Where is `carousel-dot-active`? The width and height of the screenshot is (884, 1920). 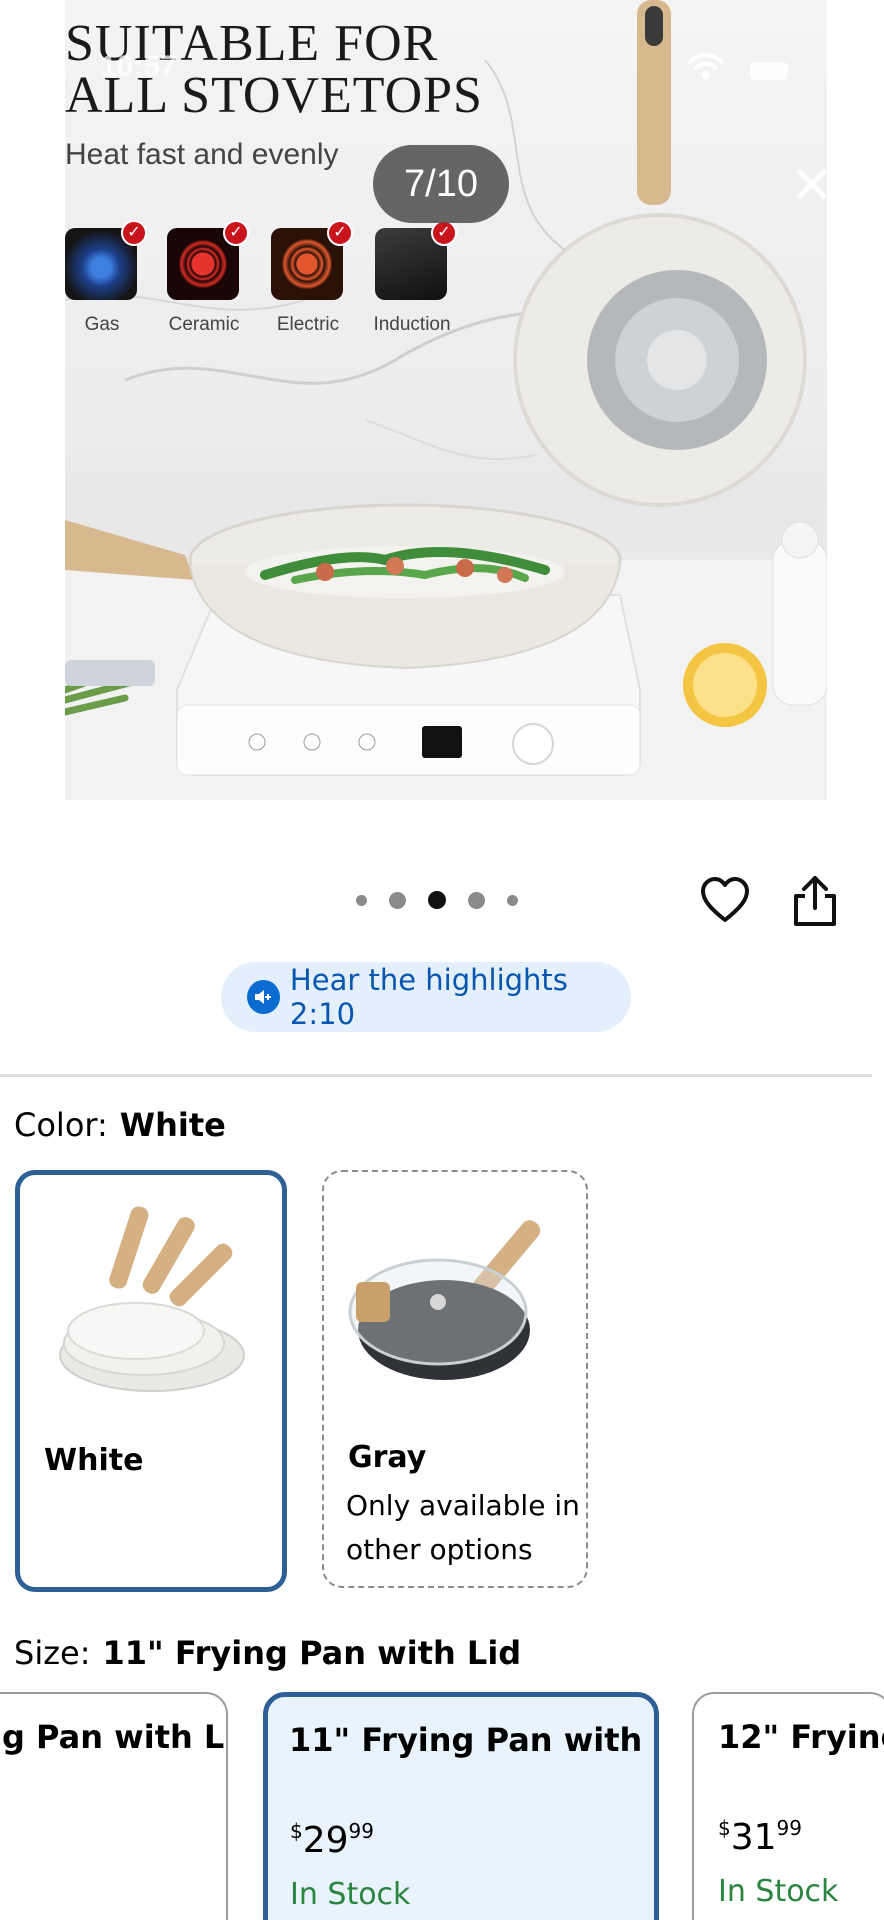 carousel-dot-active is located at coordinates (437, 900).